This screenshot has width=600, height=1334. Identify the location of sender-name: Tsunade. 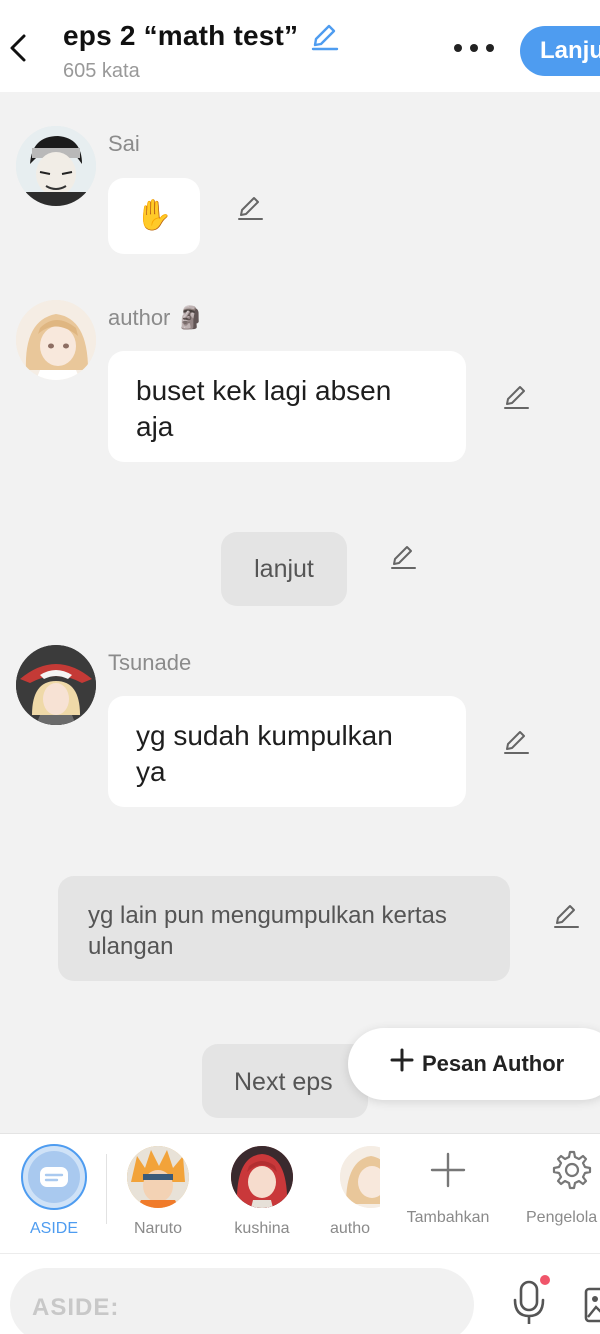
(150, 662).